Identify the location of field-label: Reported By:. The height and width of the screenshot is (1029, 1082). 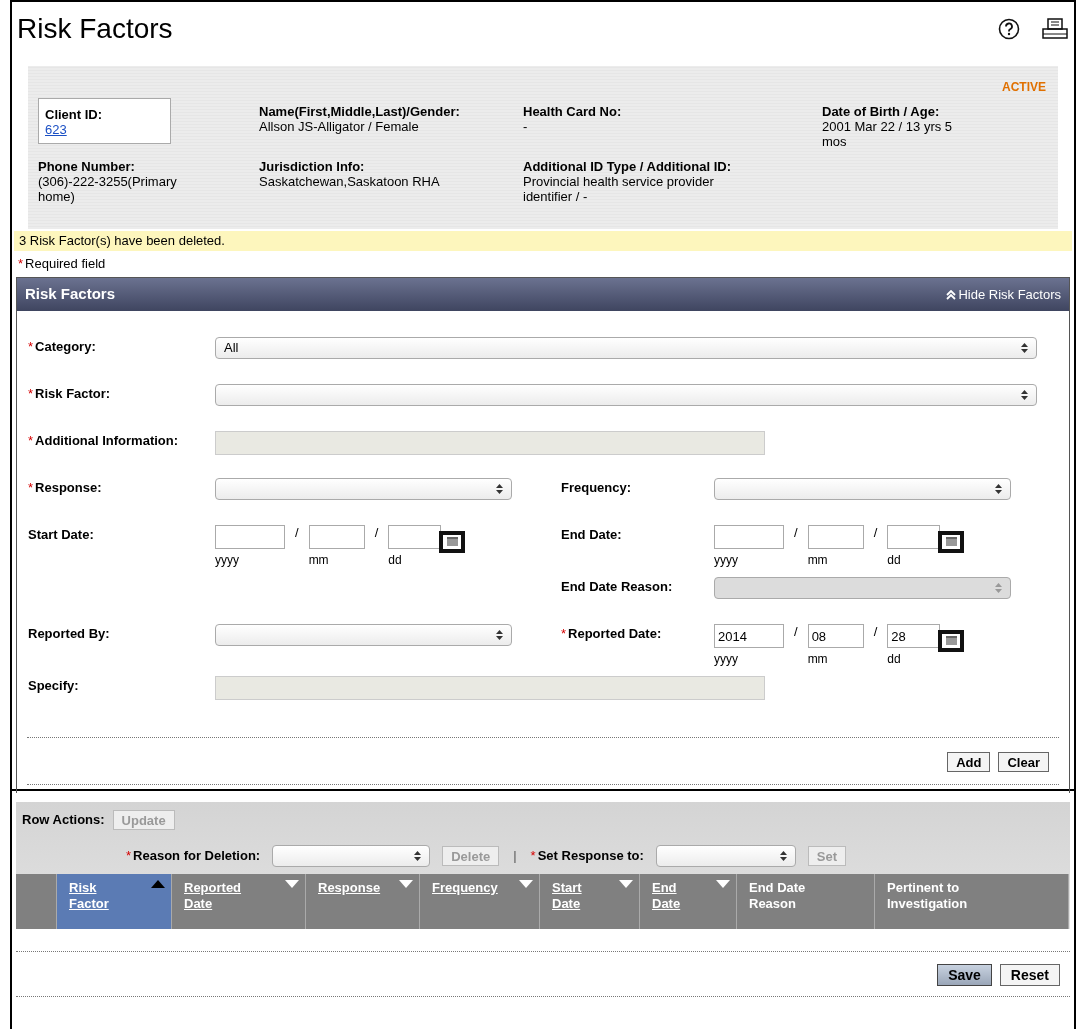
(69, 634).